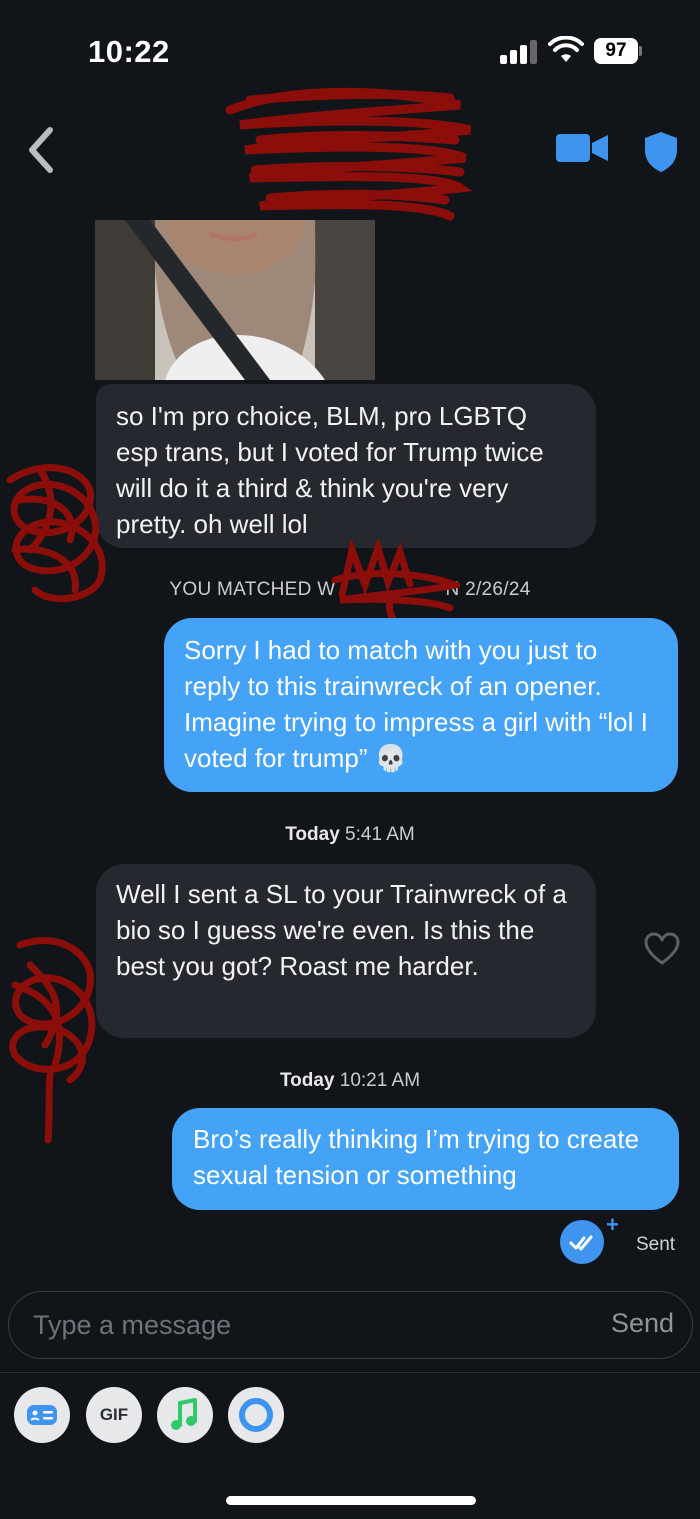 The width and height of the screenshot is (700, 1519). What do you see at coordinates (488, 589) in the screenshot?
I see `match-banner-end: N 2/26/24` at bounding box center [488, 589].